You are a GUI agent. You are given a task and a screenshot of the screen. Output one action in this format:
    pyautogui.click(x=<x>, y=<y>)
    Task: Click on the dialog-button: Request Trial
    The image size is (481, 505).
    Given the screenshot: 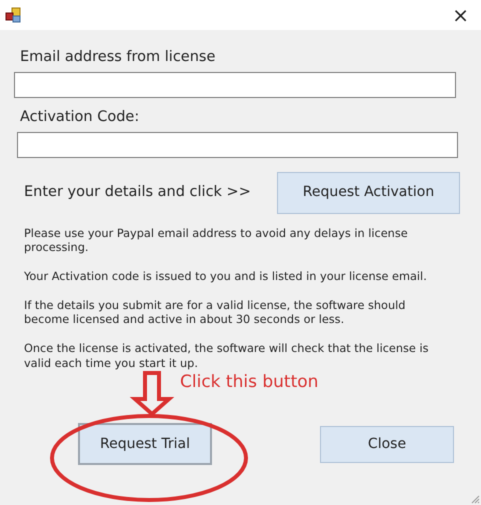 What is the action you would take?
    pyautogui.click(x=145, y=444)
    